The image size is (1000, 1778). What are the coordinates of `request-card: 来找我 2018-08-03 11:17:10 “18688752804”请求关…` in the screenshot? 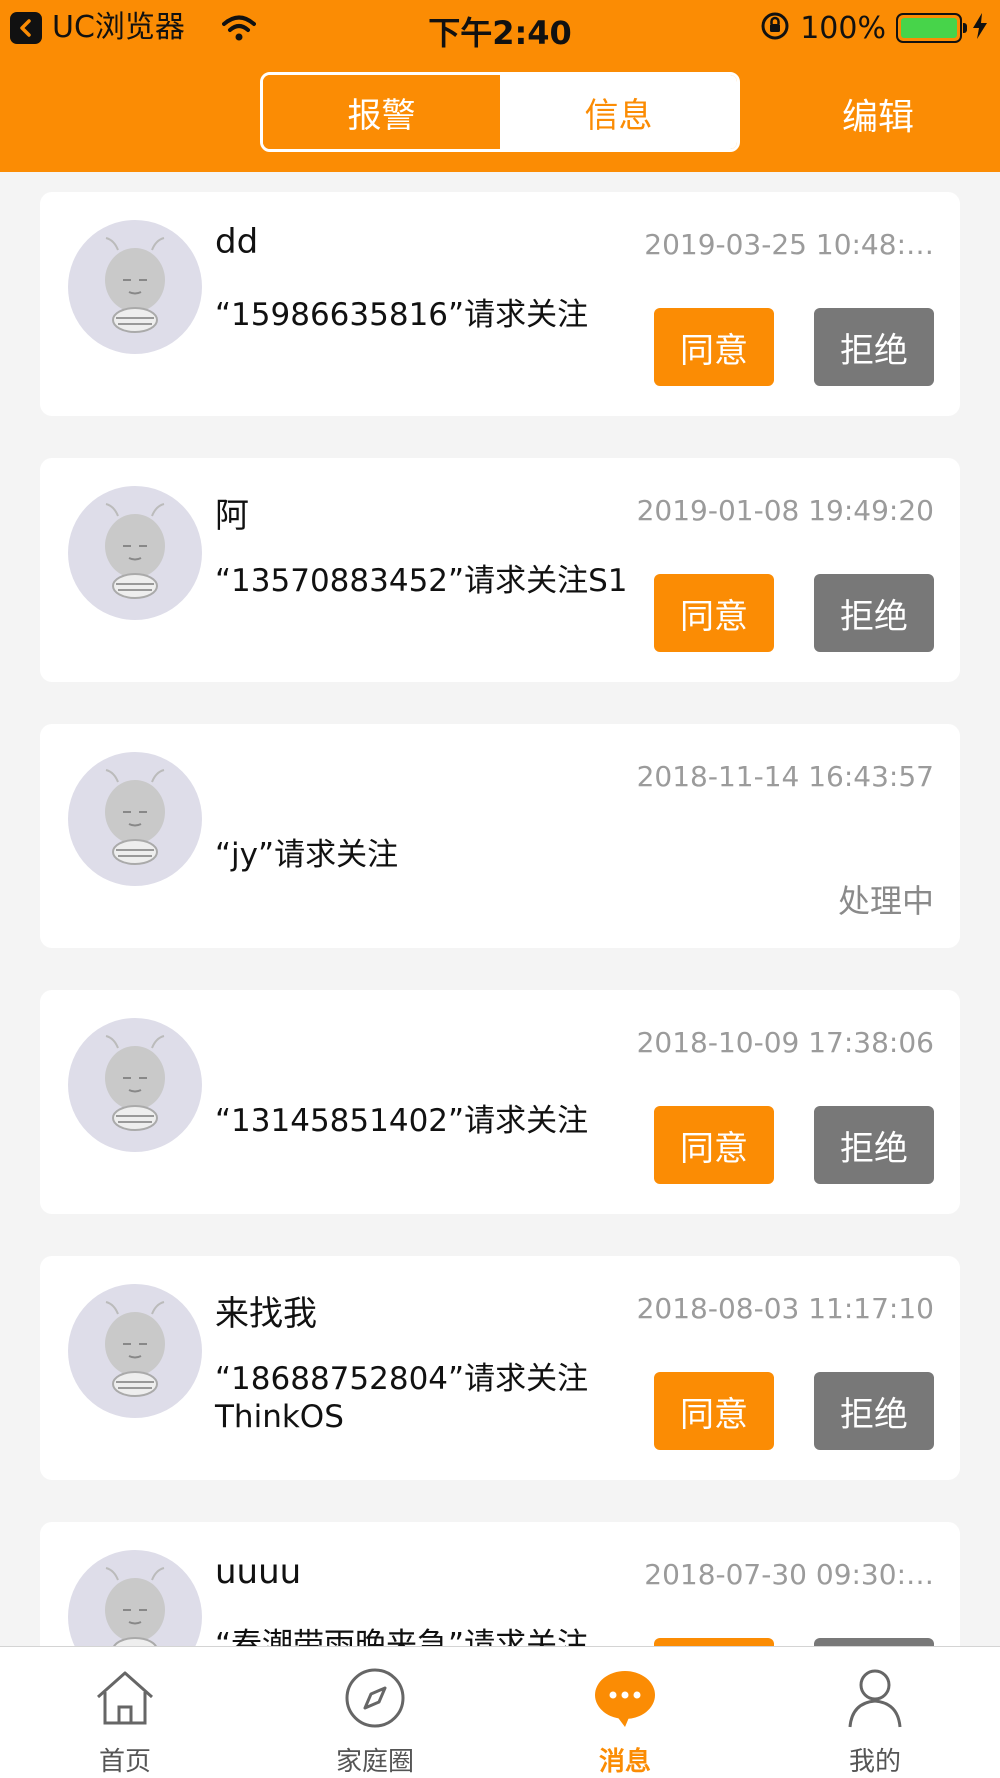 It's located at (500, 1368).